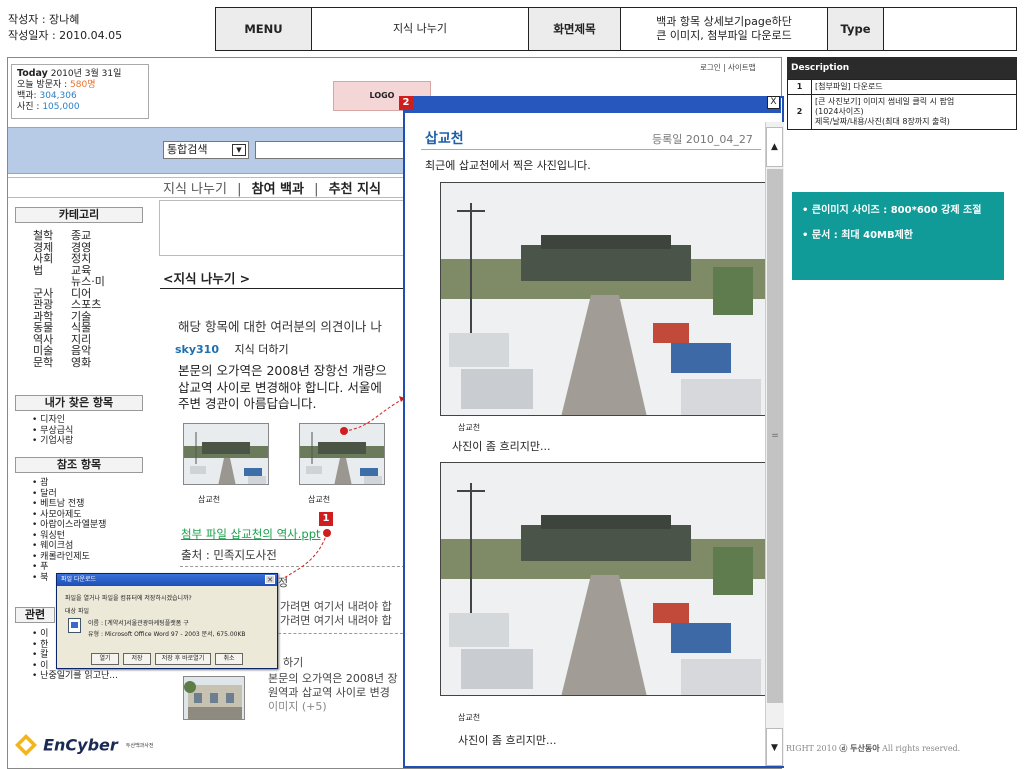 This screenshot has height=769, width=1024. I want to click on scroll-up-arrow-icon: ▲, so click(774, 147).